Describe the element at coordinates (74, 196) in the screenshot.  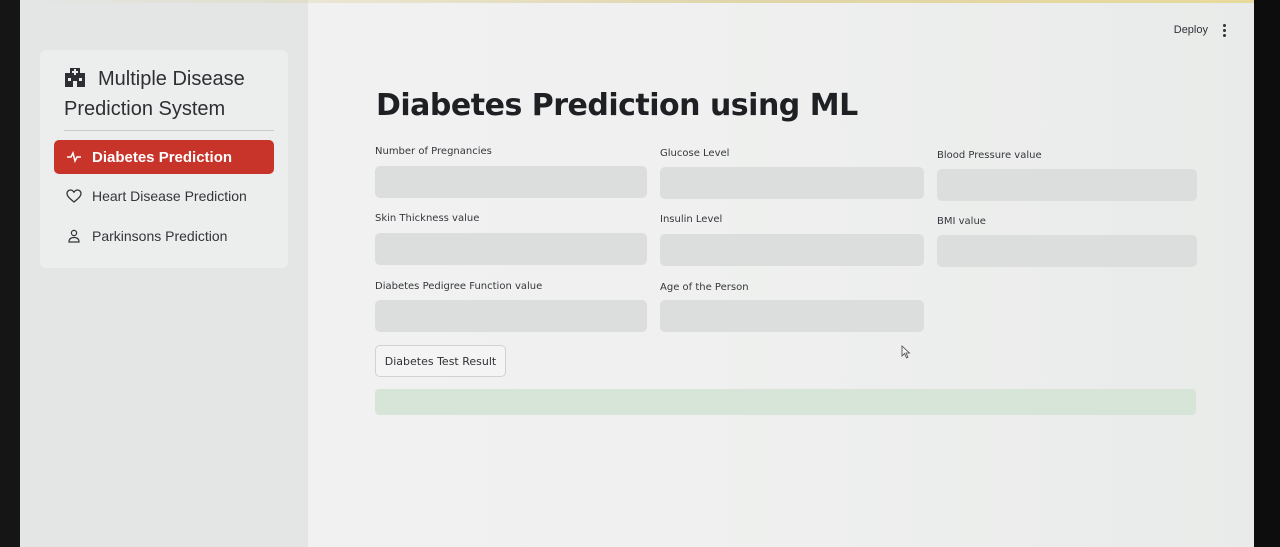
I see `heart-icon` at that location.